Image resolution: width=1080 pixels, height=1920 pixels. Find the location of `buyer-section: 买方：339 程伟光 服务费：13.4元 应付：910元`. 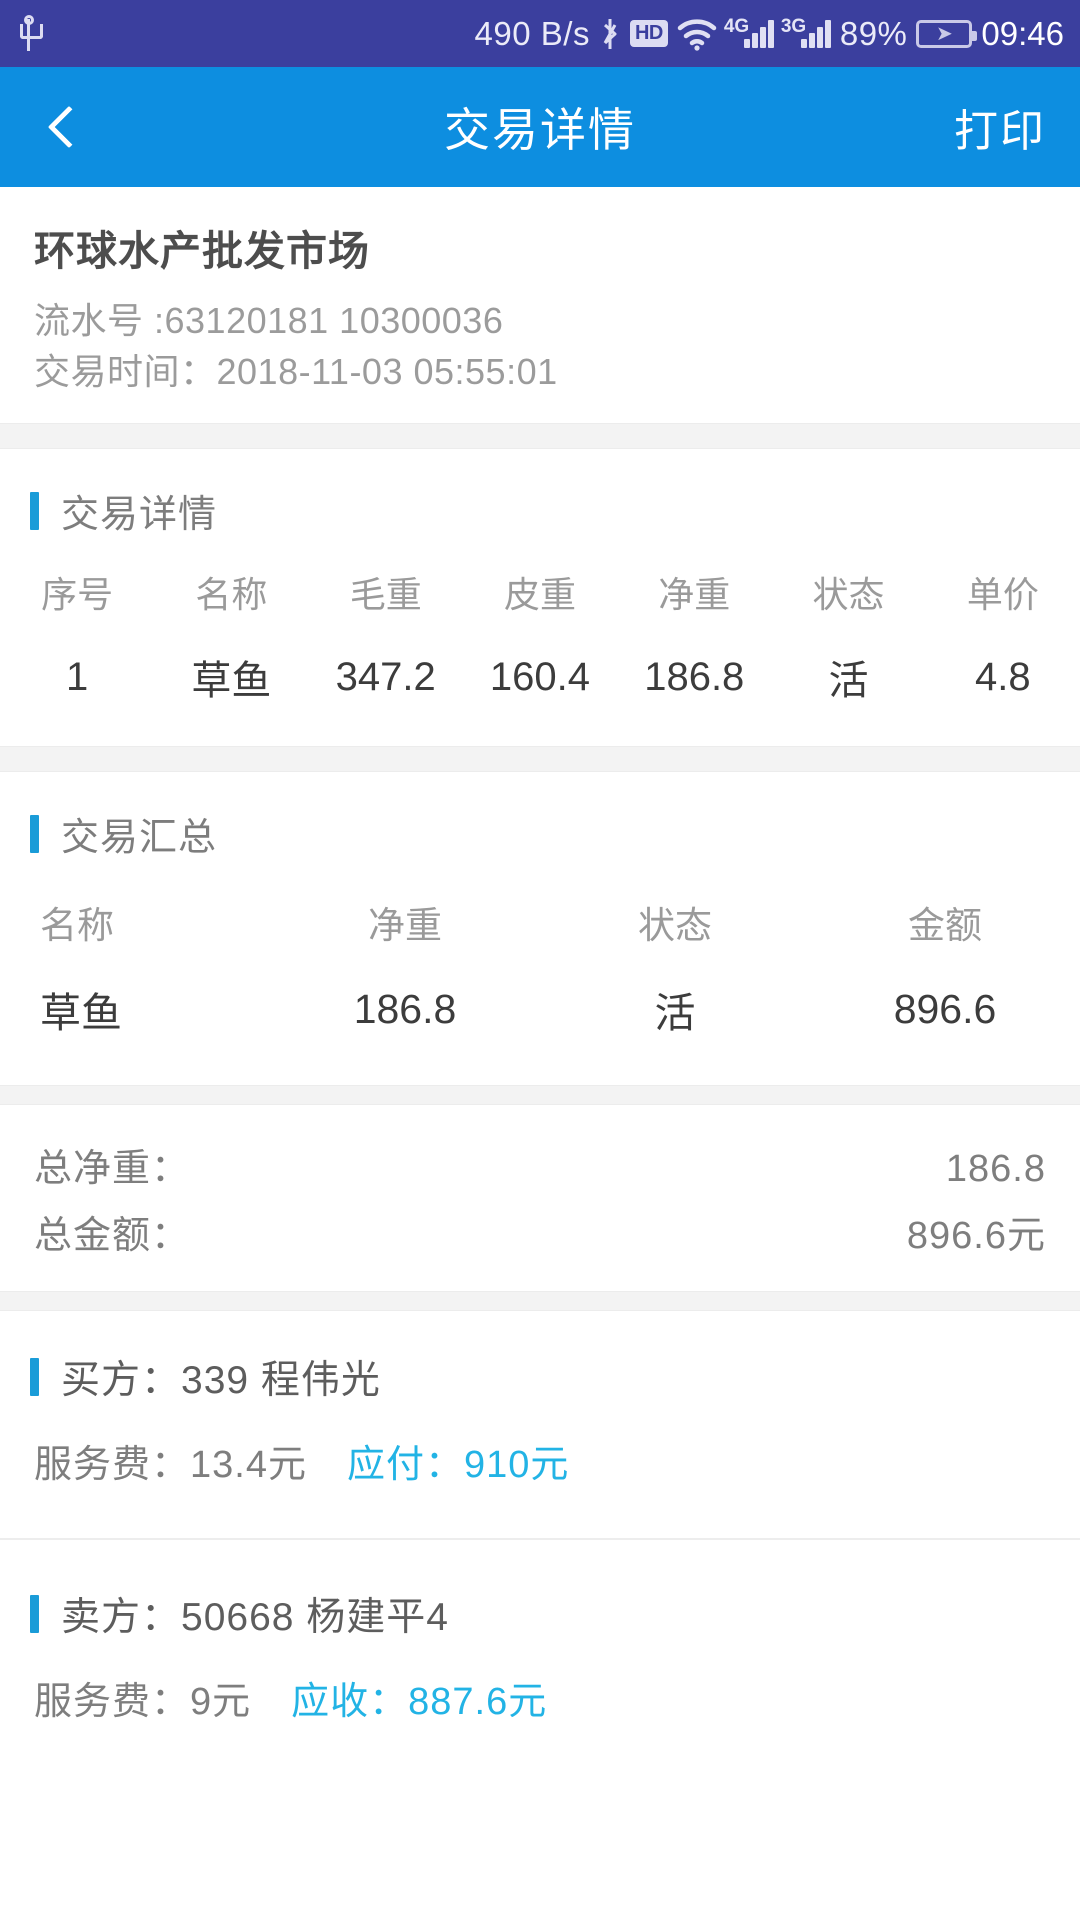

buyer-section: 买方：339 程伟光 服务费：13.4元 应付：910元 is located at coordinates (540, 1425).